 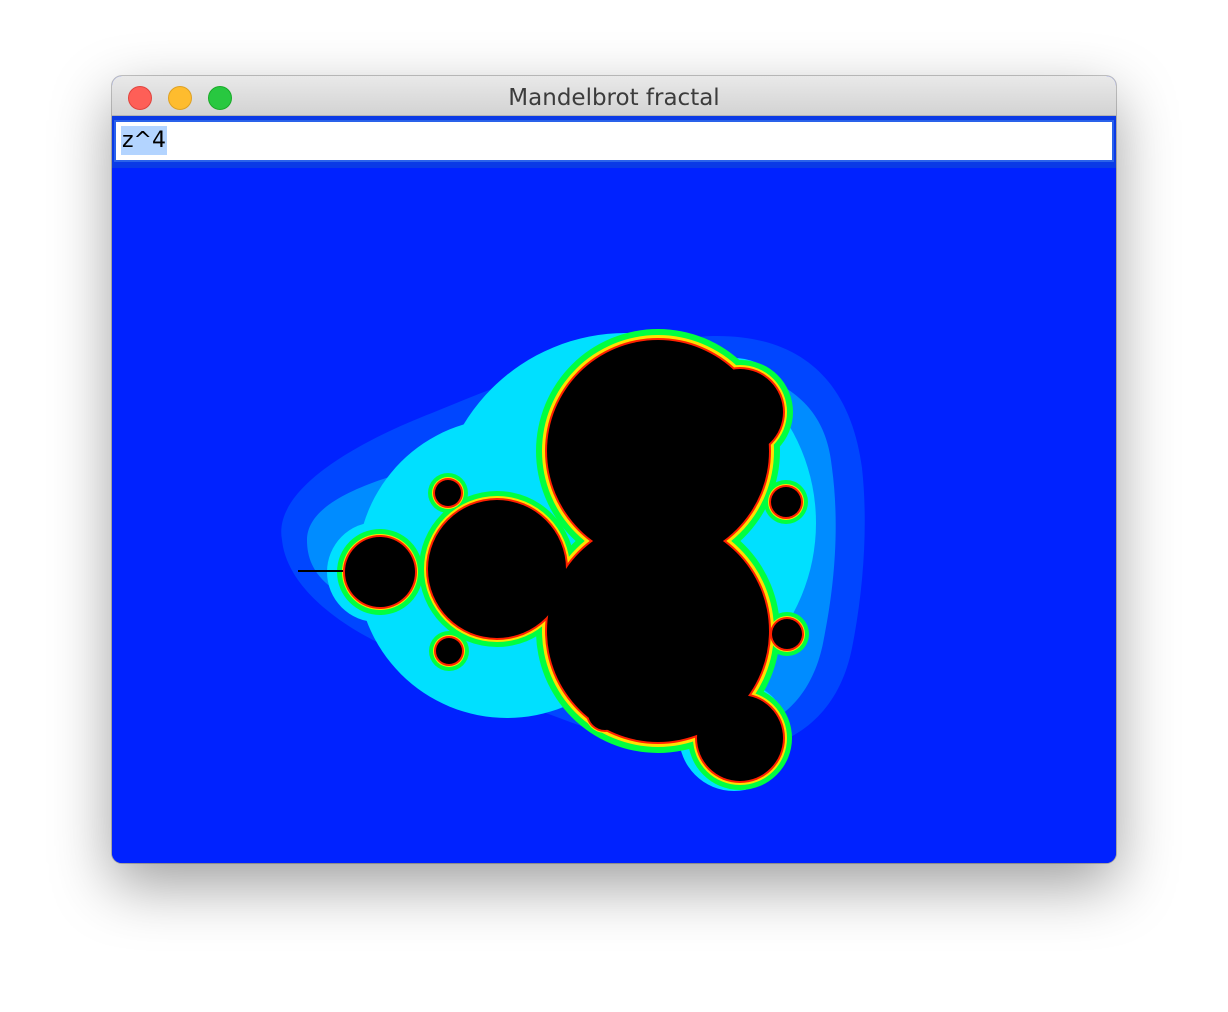 I want to click on set-bud-right-upper, so click(x=786, y=502).